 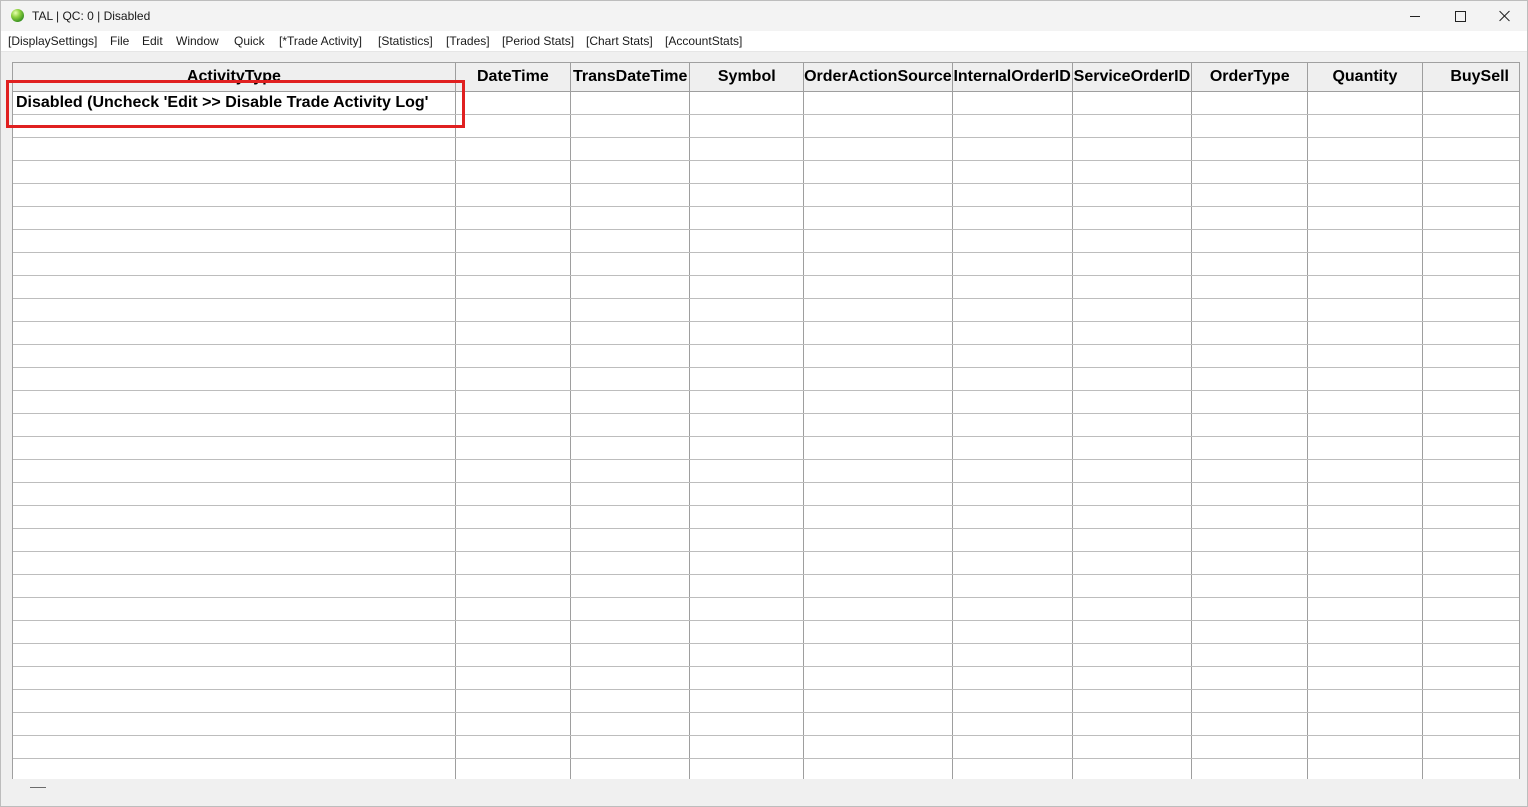 What do you see at coordinates (119, 41) in the screenshot?
I see `menu-file: File` at bounding box center [119, 41].